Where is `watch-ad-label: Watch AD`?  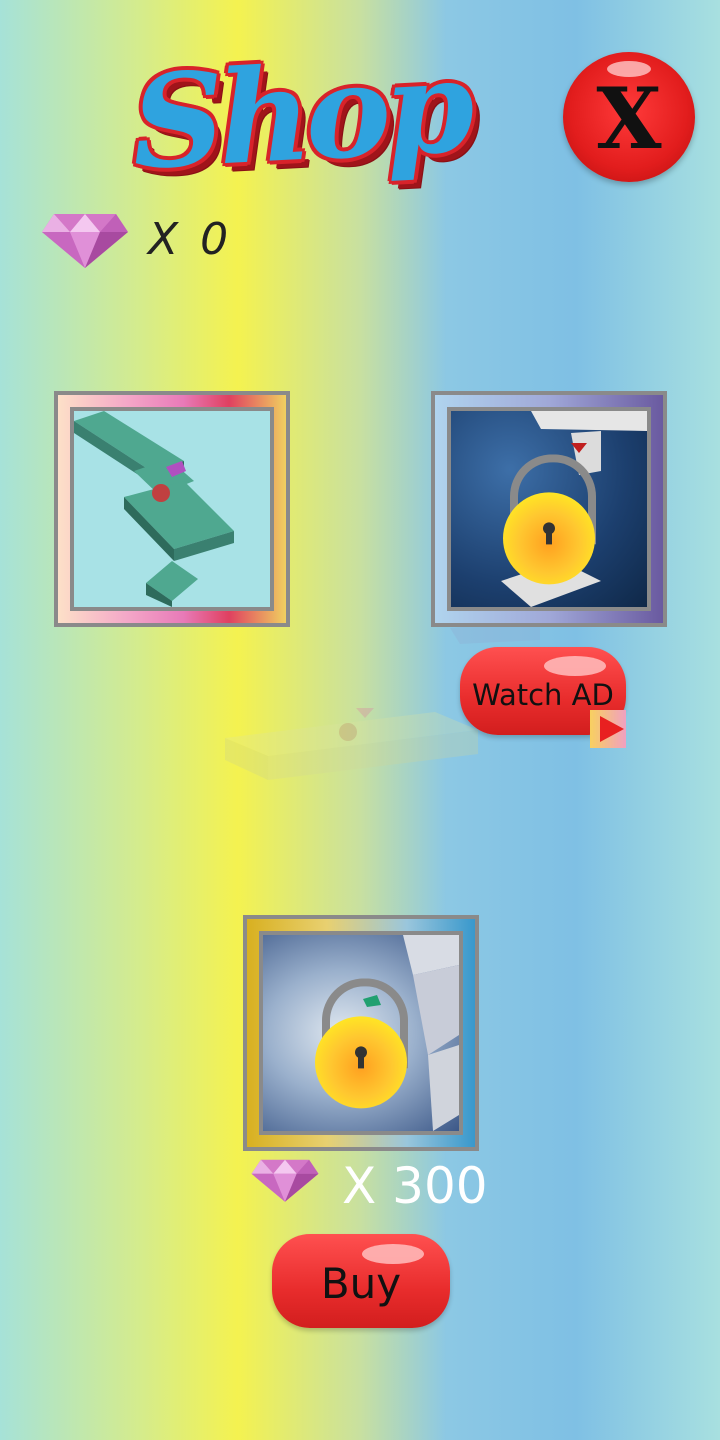
watch-ad-label: Watch AD is located at coordinates (543, 695).